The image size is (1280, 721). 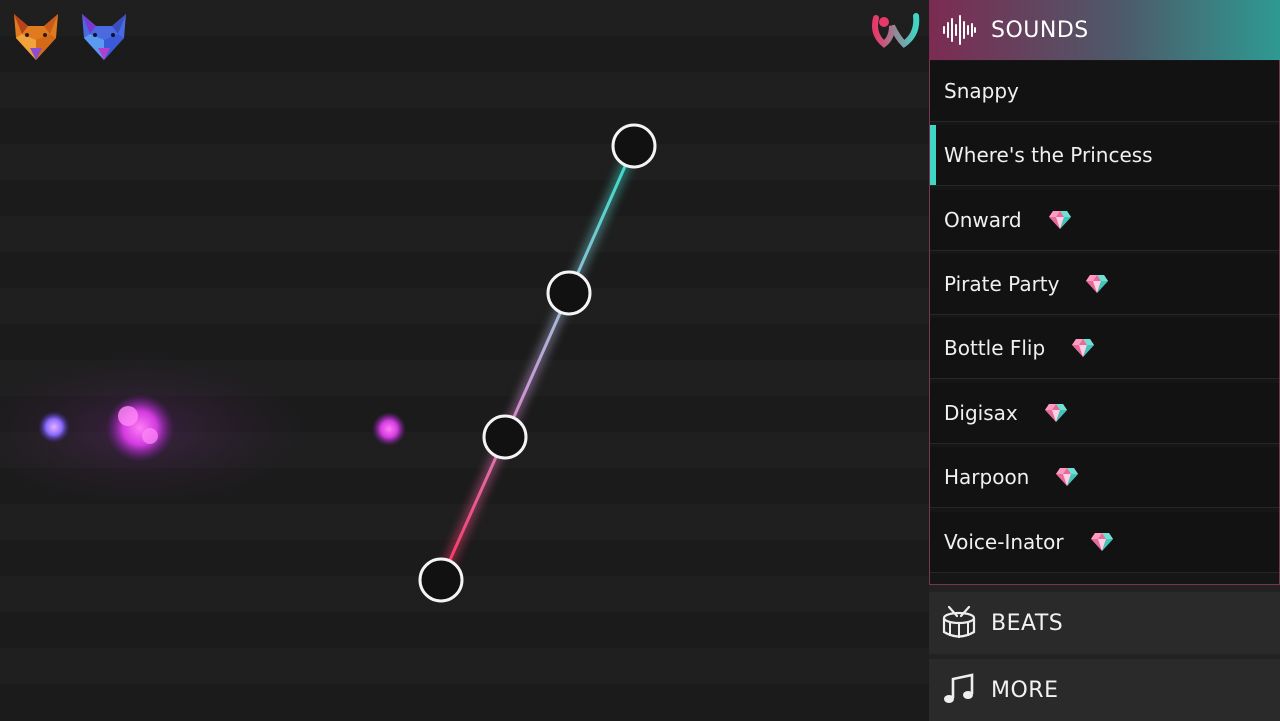 What do you see at coordinates (1040, 30) in the screenshot?
I see `sounds-header-label: SOUNDS` at bounding box center [1040, 30].